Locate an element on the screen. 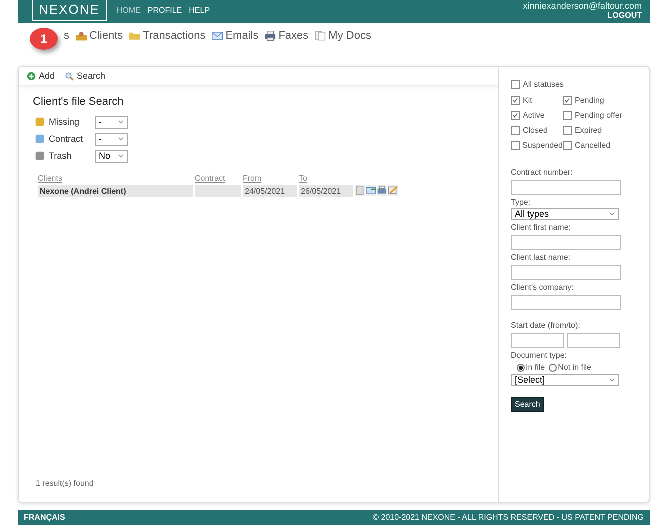 This screenshot has width=670, height=525. checkbox-label: Closed is located at coordinates (535, 130).